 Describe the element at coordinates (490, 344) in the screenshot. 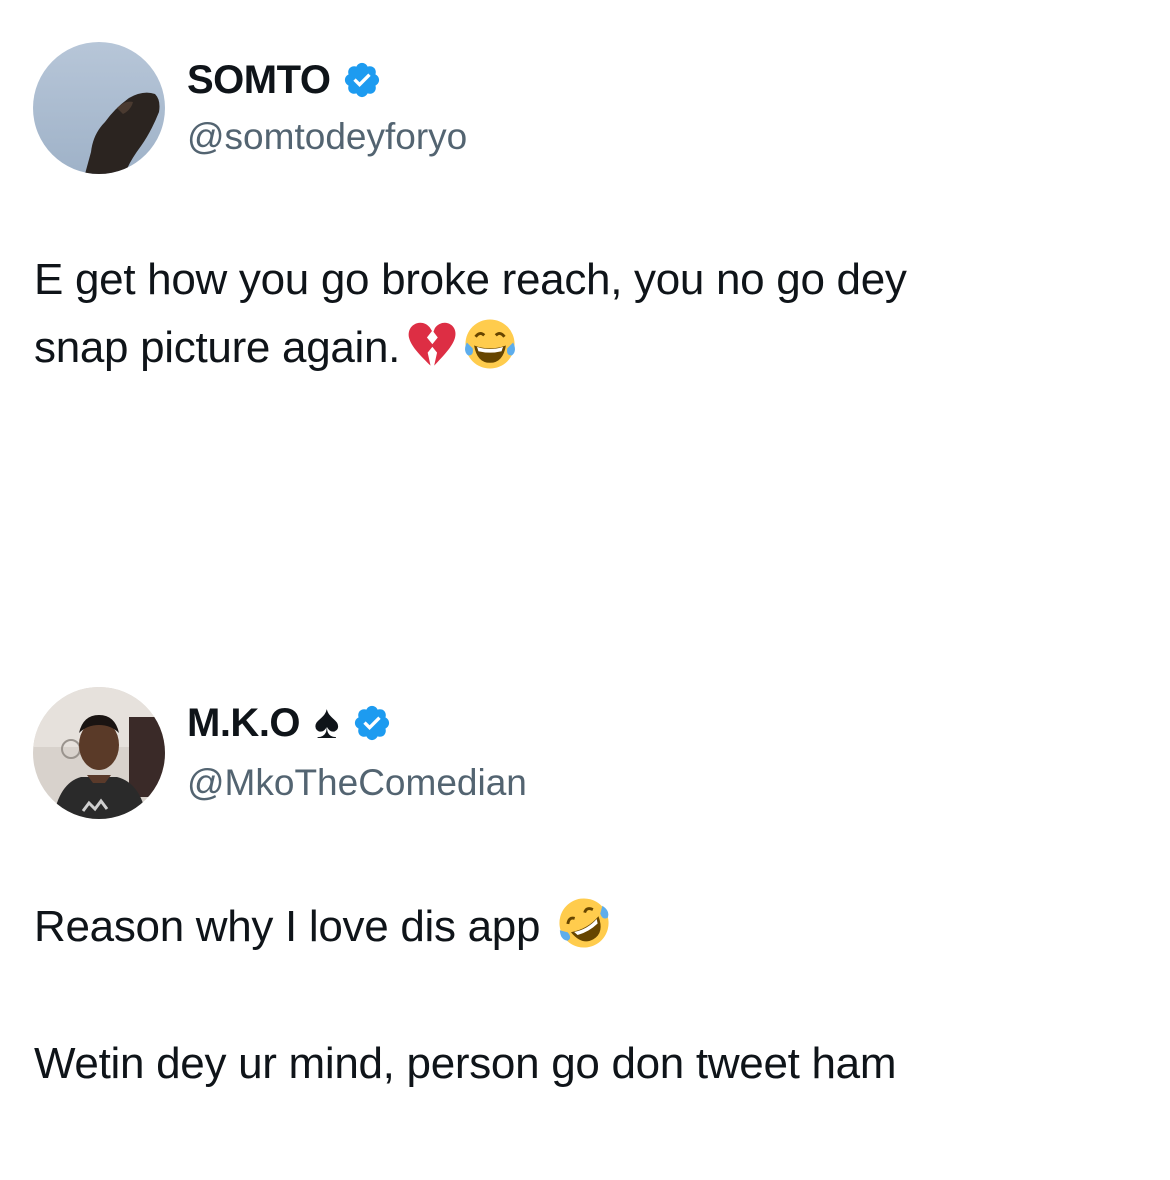

I see `tears-of-joy-icon` at that location.